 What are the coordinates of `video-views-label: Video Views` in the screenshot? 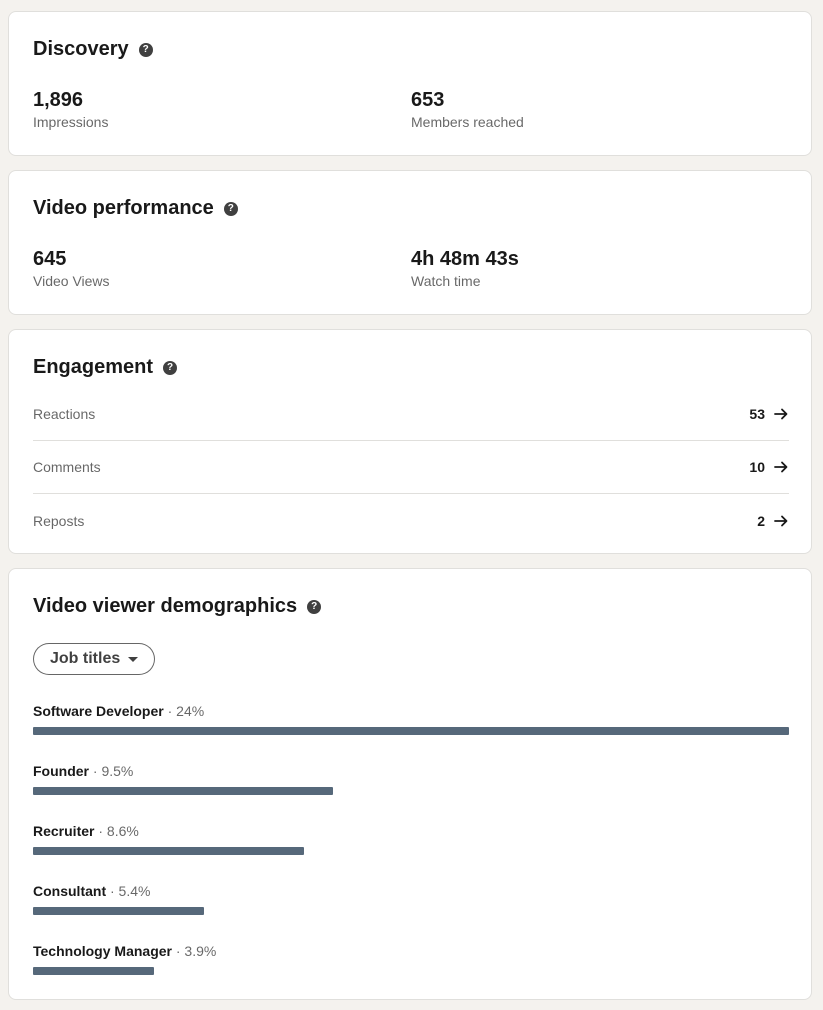 It's located at (71, 281).